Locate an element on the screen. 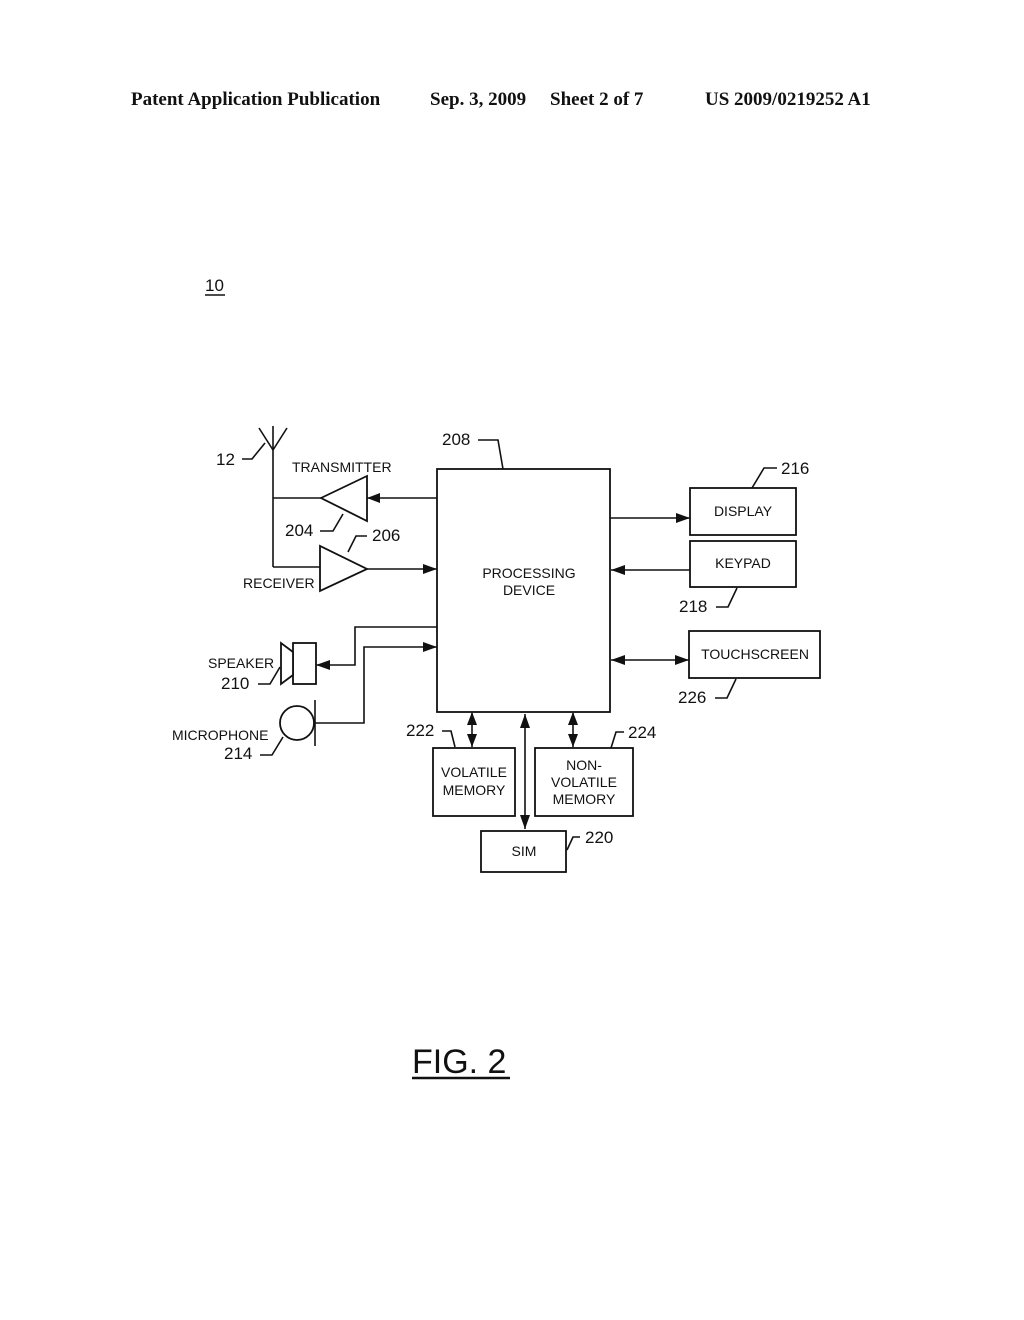 The height and width of the screenshot is (1320, 1024). display-leader is located at coordinates (764, 478).